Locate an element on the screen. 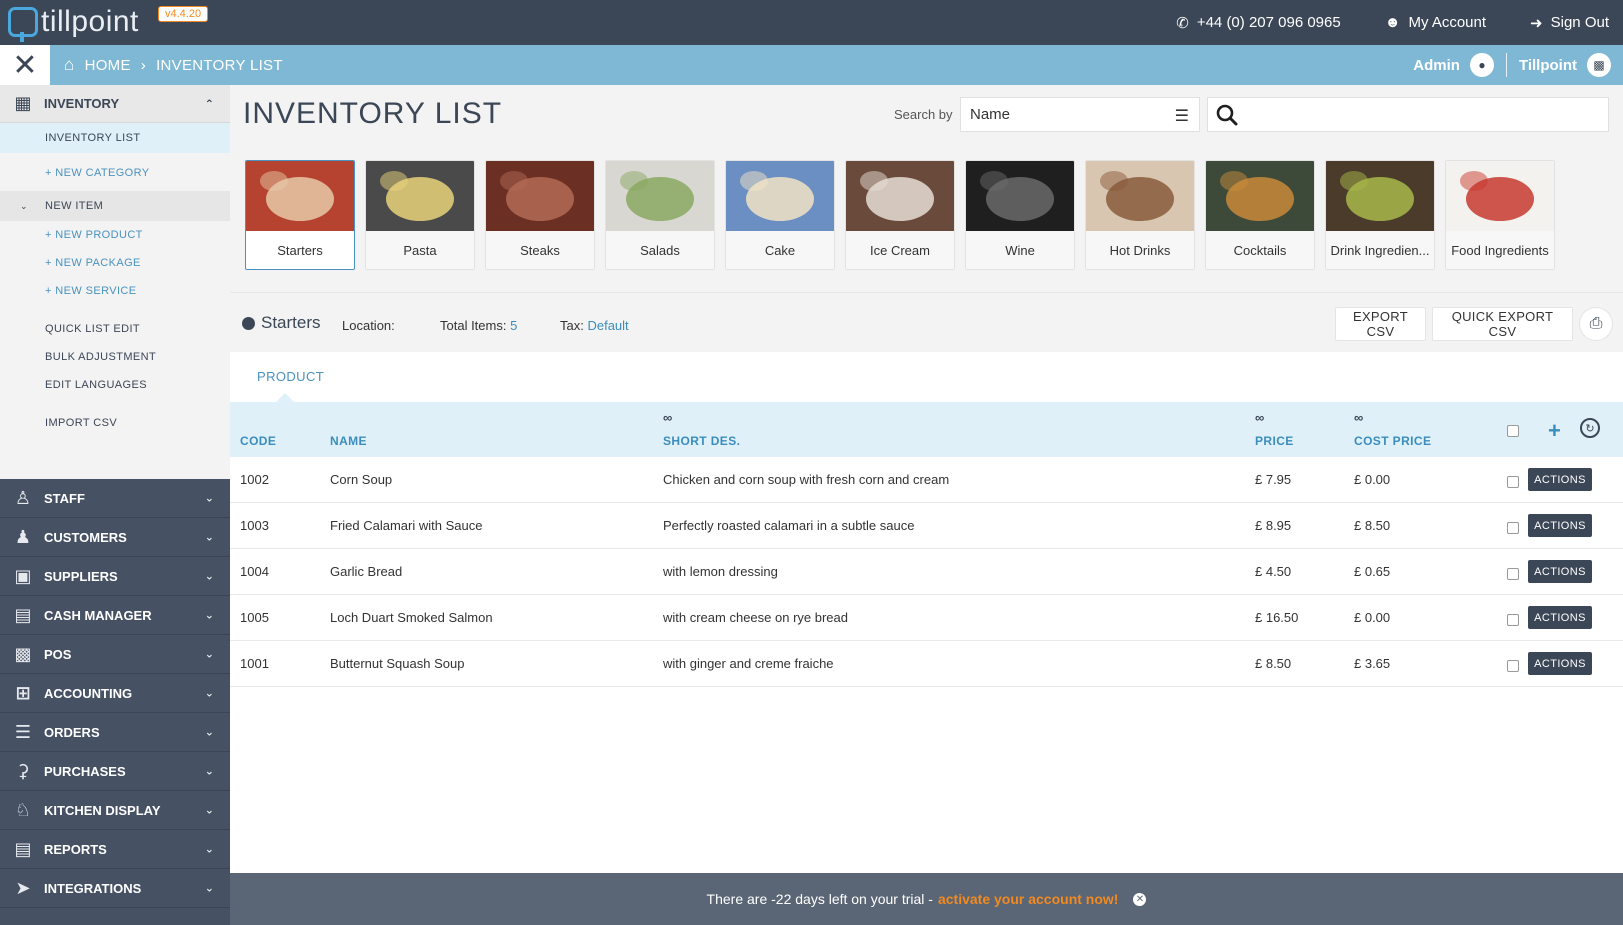 Image resolution: width=1623 pixels, height=925 pixels. home-icon: ⌂ is located at coordinates (69, 65).